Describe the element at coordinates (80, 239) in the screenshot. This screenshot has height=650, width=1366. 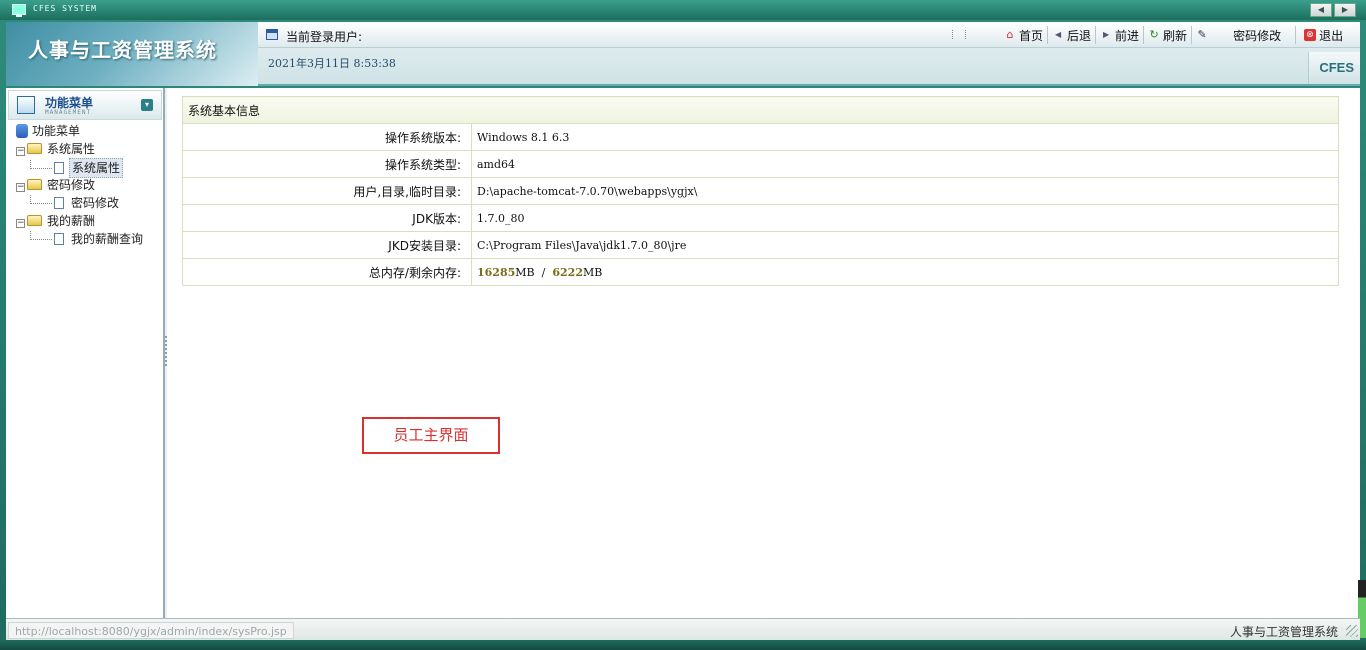
I see `tree-item-salary-query: 我的薪酬查询` at that location.